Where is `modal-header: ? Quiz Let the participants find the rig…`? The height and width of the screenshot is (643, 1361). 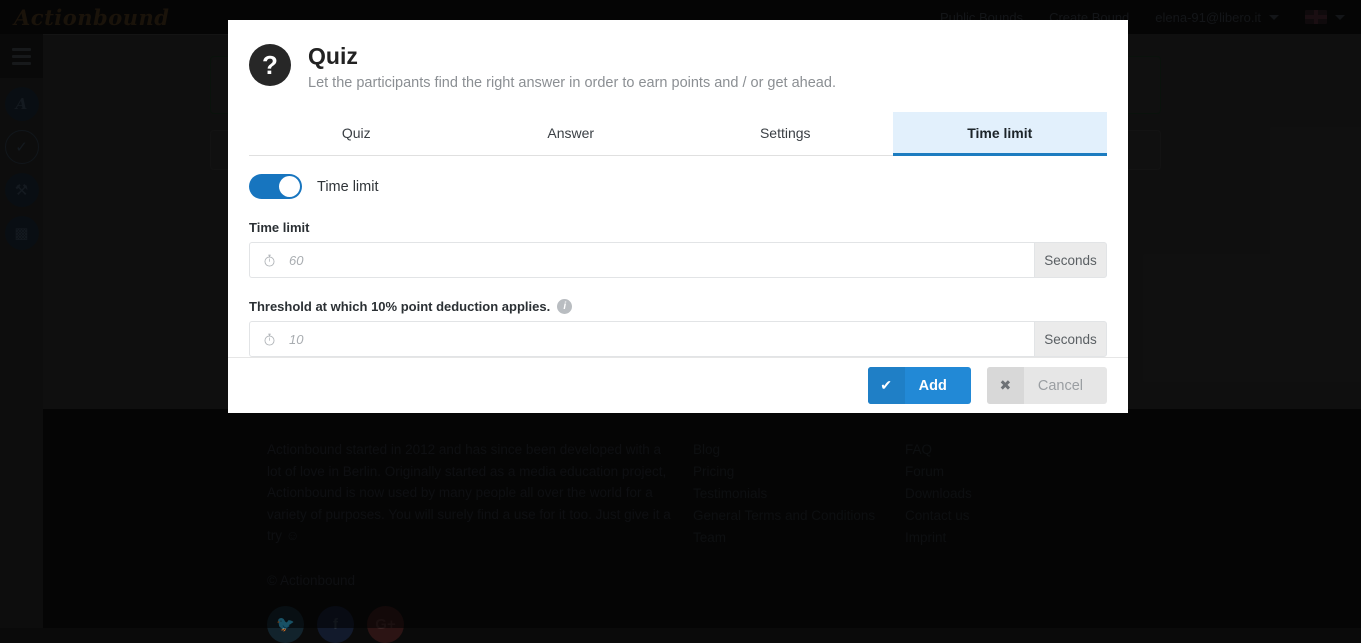
modal-header: ? Quiz Let the participants find the rig… is located at coordinates (678, 55).